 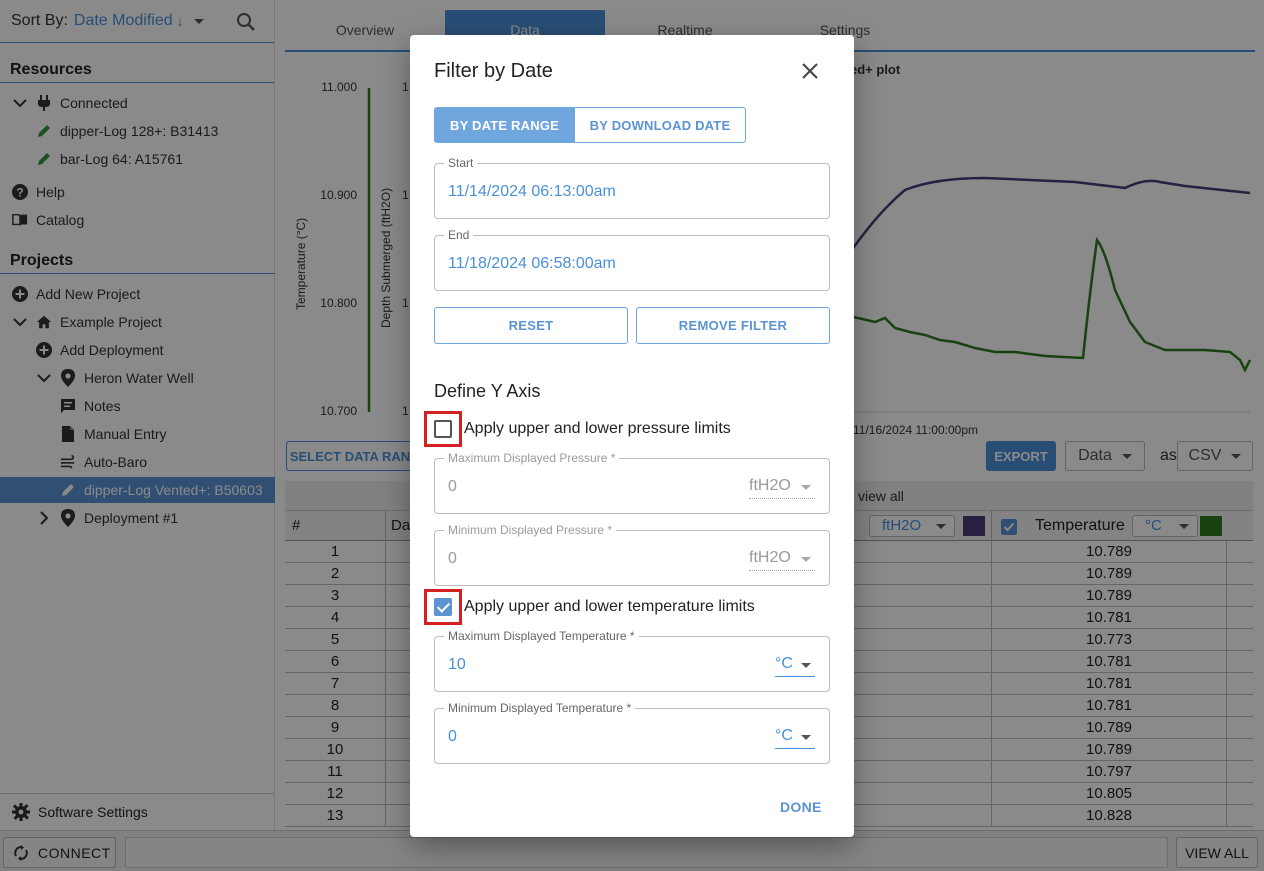 I want to click on pressure-limits-row: Apply upper and lower pressure limits, so click(x=577, y=429).